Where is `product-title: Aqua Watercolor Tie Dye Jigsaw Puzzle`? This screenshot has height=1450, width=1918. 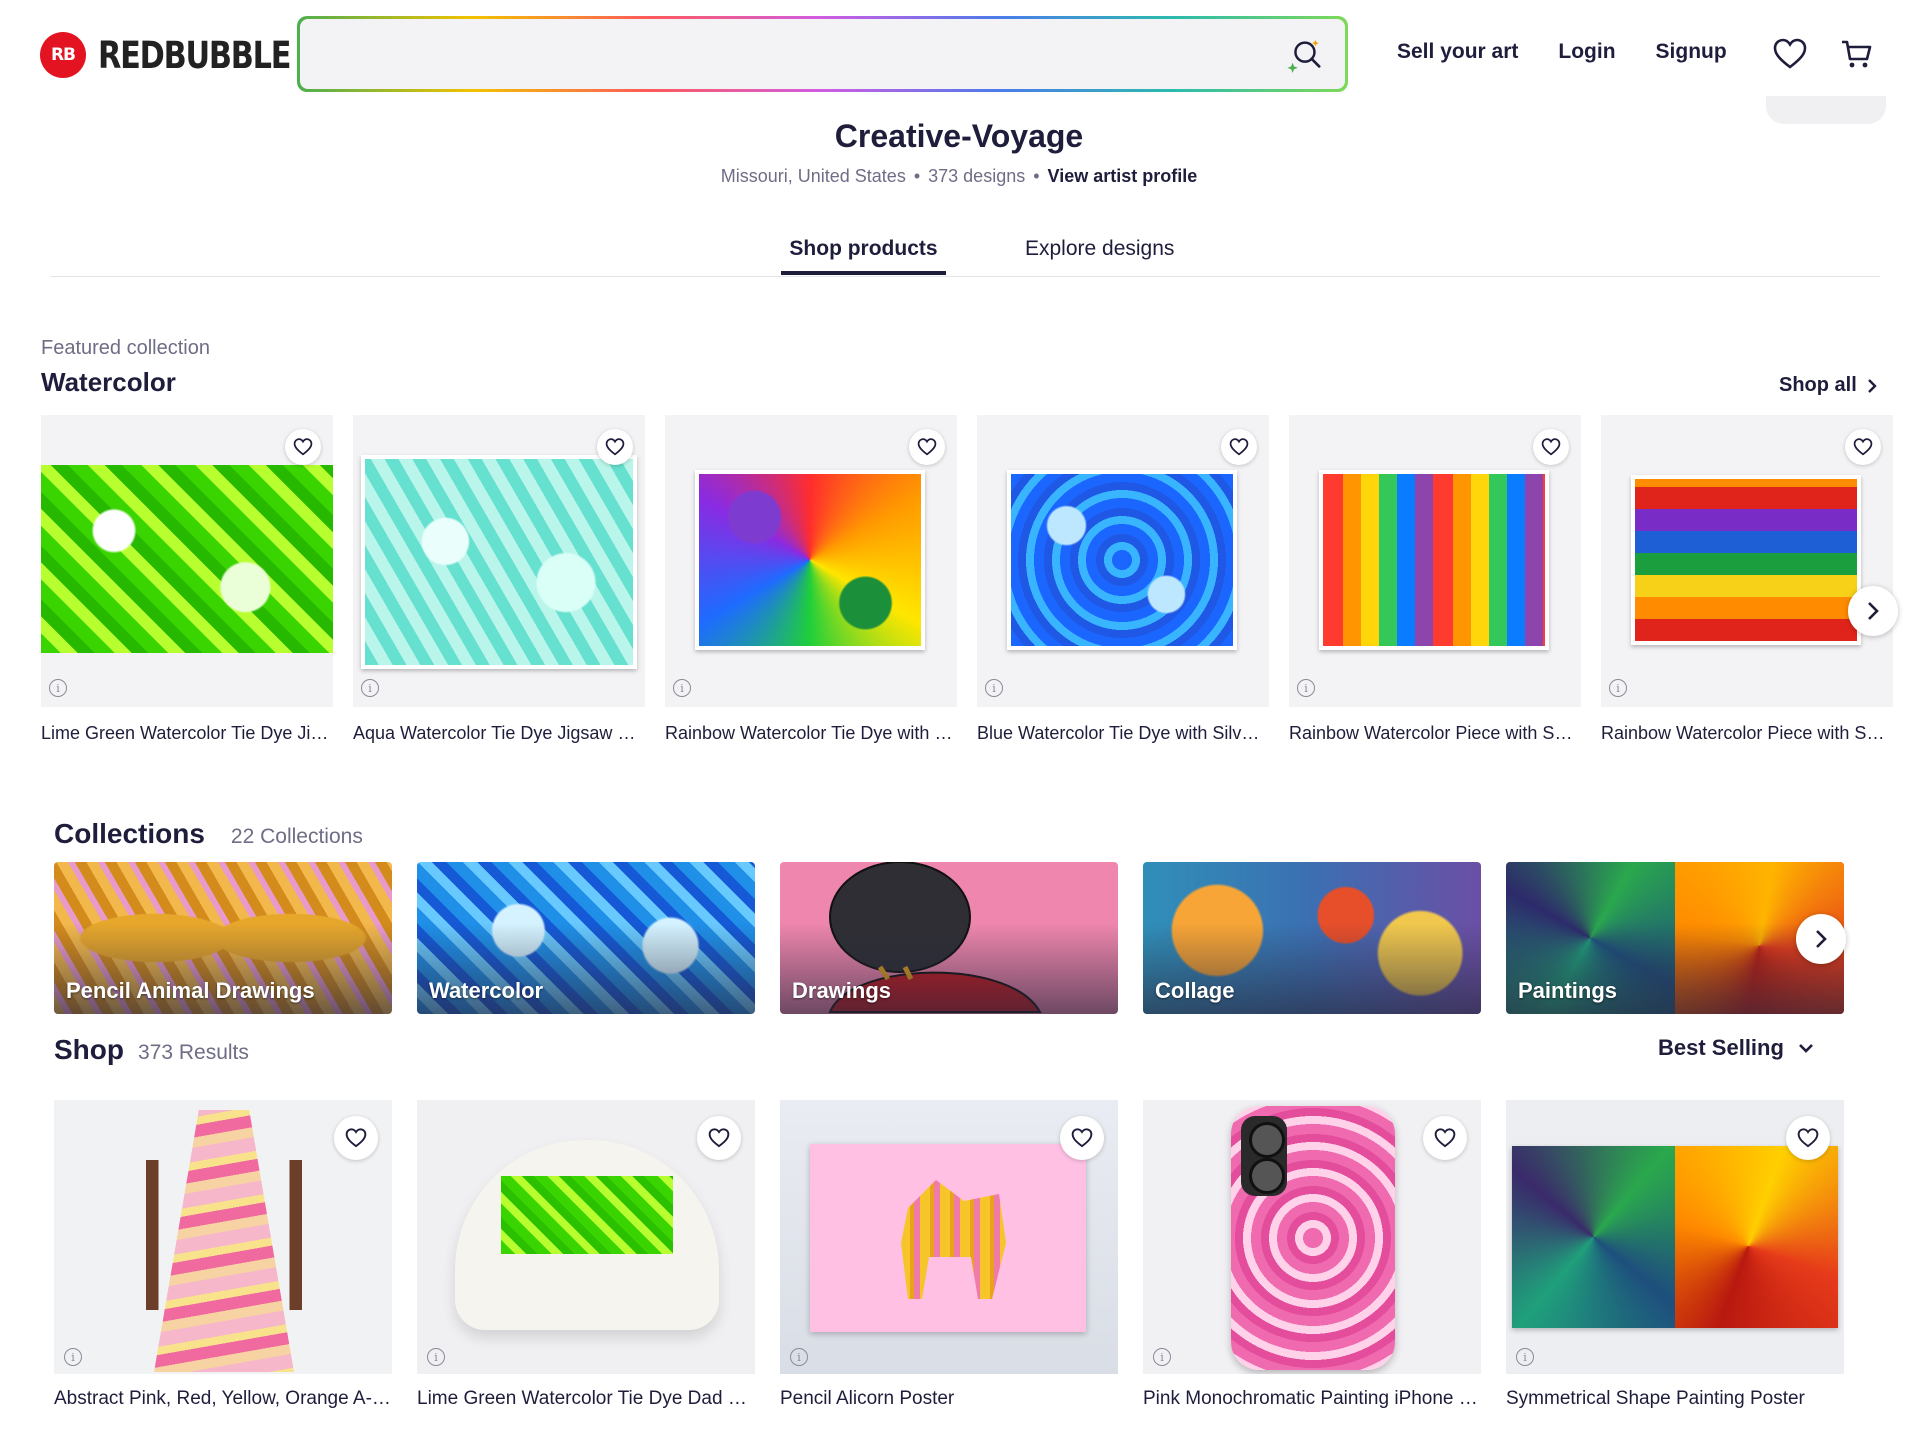
product-title: Aqua Watercolor Tie Dye Jigsaw Puzzle is located at coordinates (499, 733).